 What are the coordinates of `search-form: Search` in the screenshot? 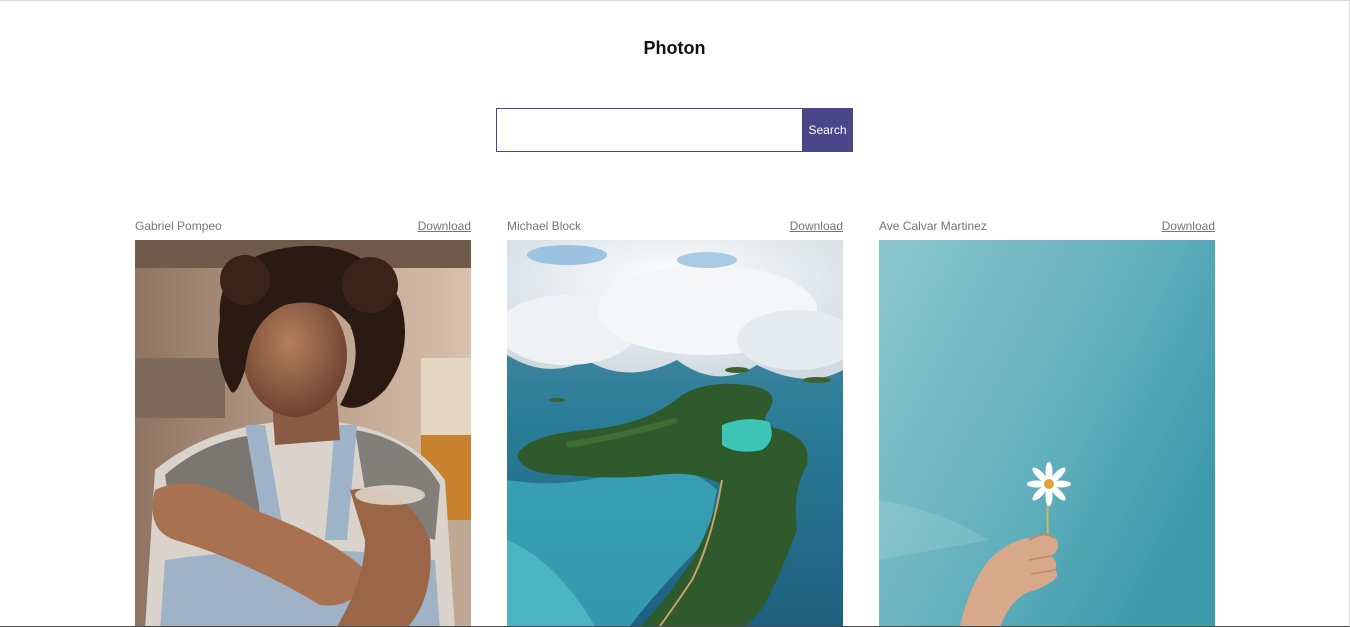 It's located at (674, 130).